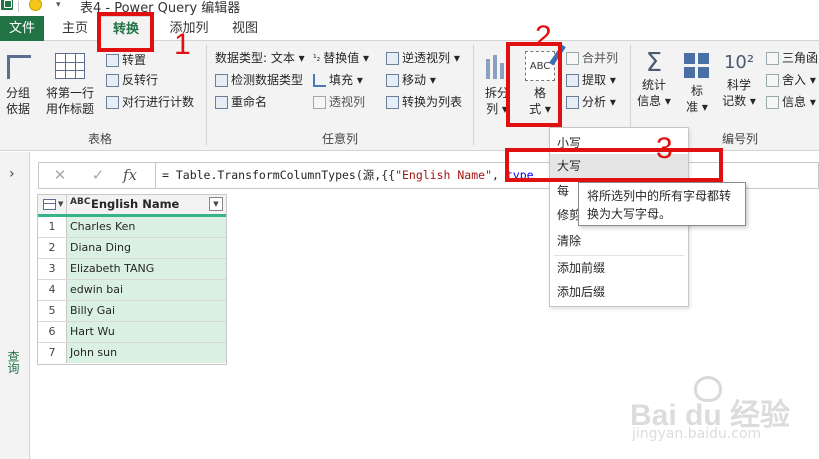 The image size is (819, 459). What do you see at coordinates (594, 102) in the screenshot?
I see `parse-label: 分析` at bounding box center [594, 102].